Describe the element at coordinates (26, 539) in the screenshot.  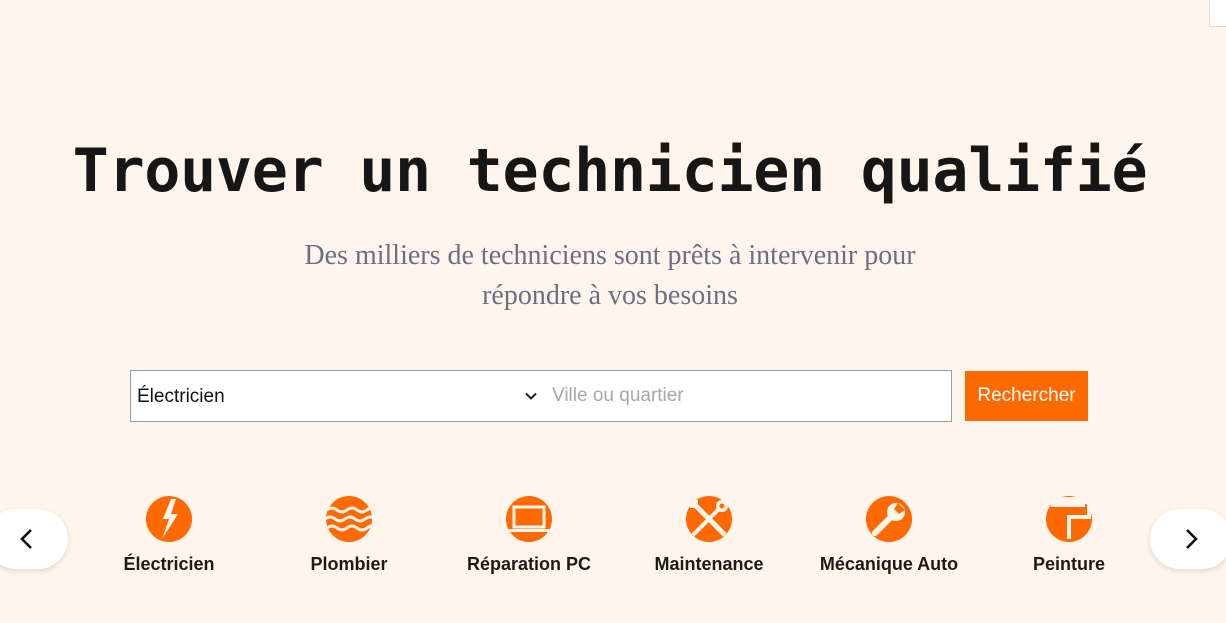
I see `chevron-left-icon` at that location.